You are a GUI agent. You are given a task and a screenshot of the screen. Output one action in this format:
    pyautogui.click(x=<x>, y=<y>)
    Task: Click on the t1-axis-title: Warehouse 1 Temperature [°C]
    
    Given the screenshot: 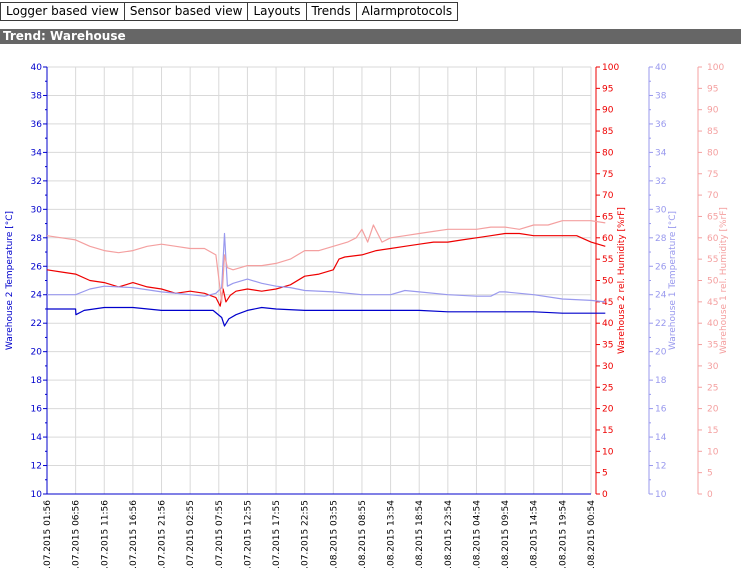 What is the action you would take?
    pyautogui.click(x=673, y=280)
    